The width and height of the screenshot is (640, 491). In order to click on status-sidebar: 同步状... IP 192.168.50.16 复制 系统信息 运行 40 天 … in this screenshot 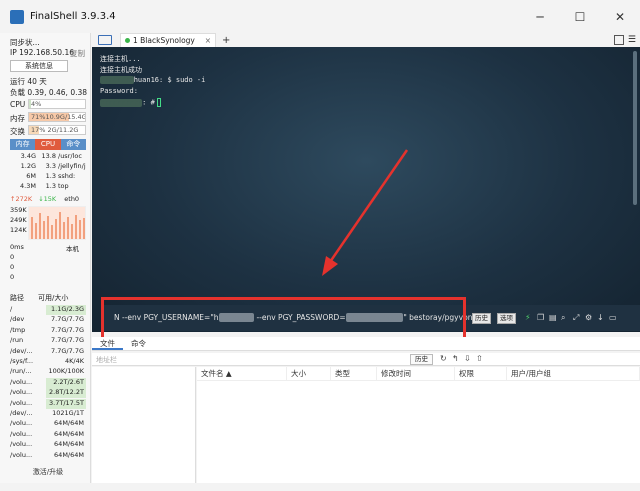, I will do `click(45, 258)`.